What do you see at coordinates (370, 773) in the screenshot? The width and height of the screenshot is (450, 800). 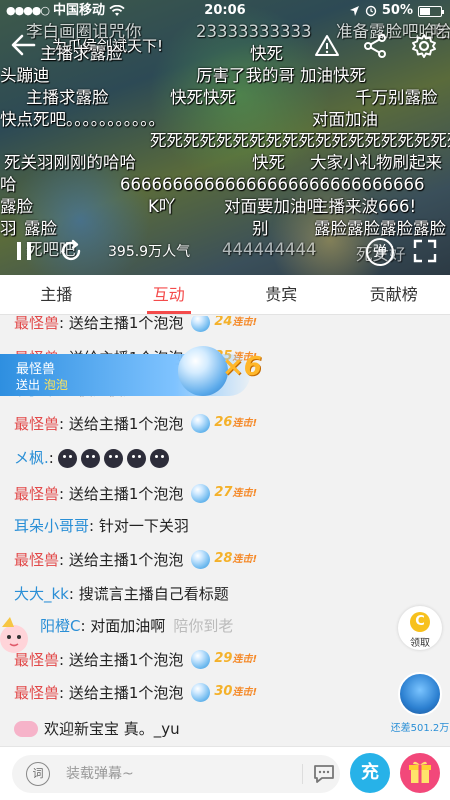 I see `recharge-button: 充` at bounding box center [370, 773].